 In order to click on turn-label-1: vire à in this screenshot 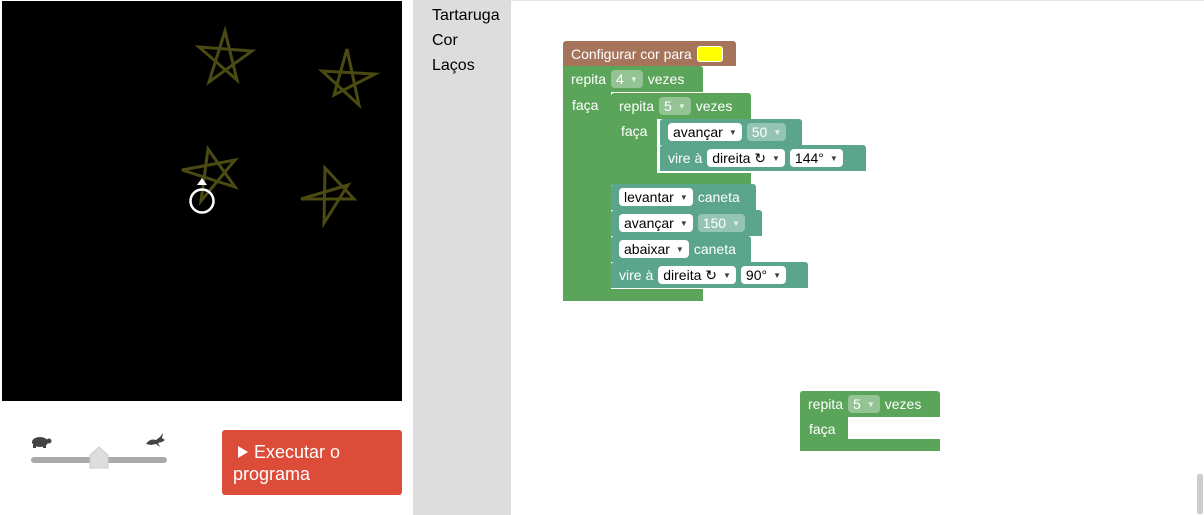, I will do `click(685, 158)`.